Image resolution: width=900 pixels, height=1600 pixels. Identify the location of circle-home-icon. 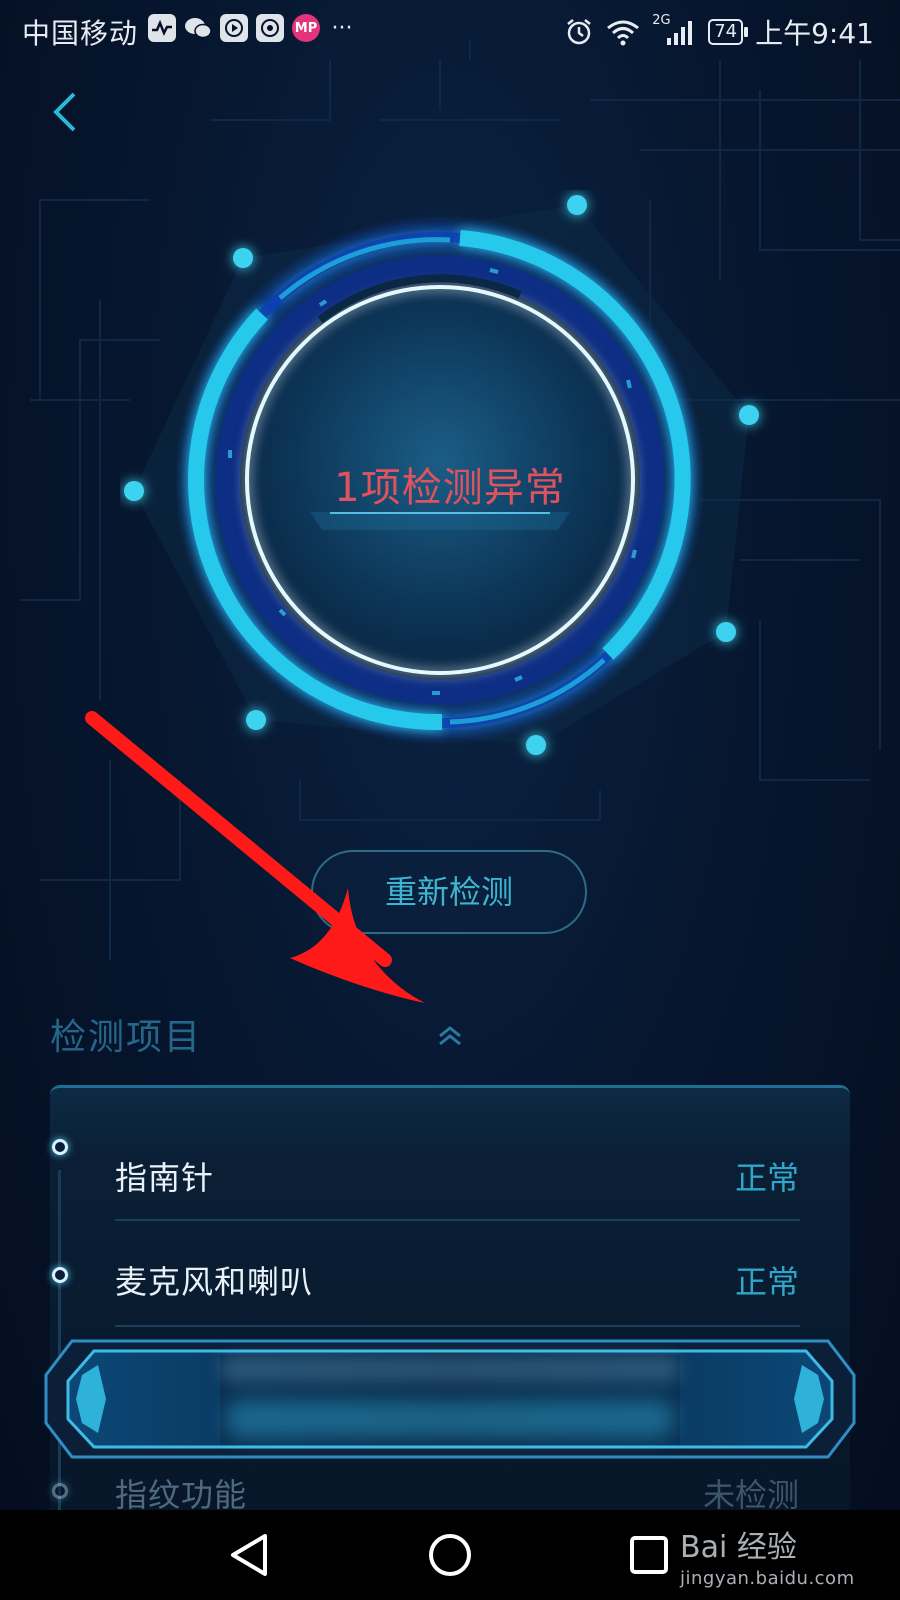
(450, 1555).